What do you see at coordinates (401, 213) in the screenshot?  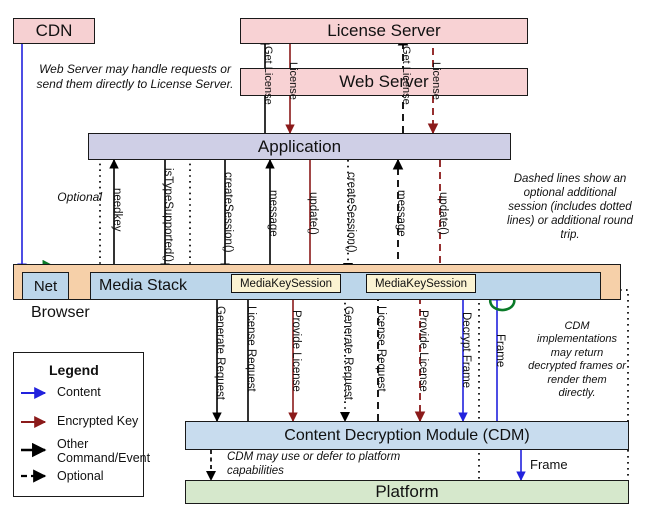 I see `edge-label-message-2: message` at bounding box center [401, 213].